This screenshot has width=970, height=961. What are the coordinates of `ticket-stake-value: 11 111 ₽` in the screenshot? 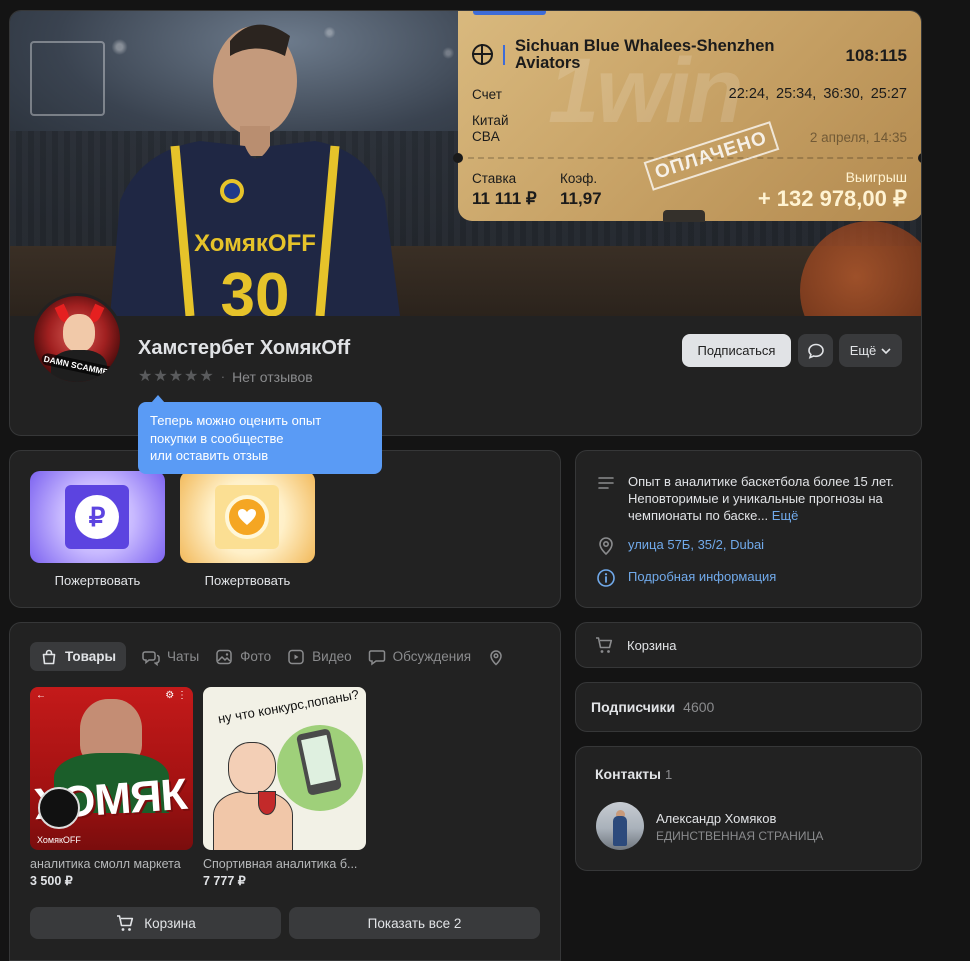 It's located at (504, 198).